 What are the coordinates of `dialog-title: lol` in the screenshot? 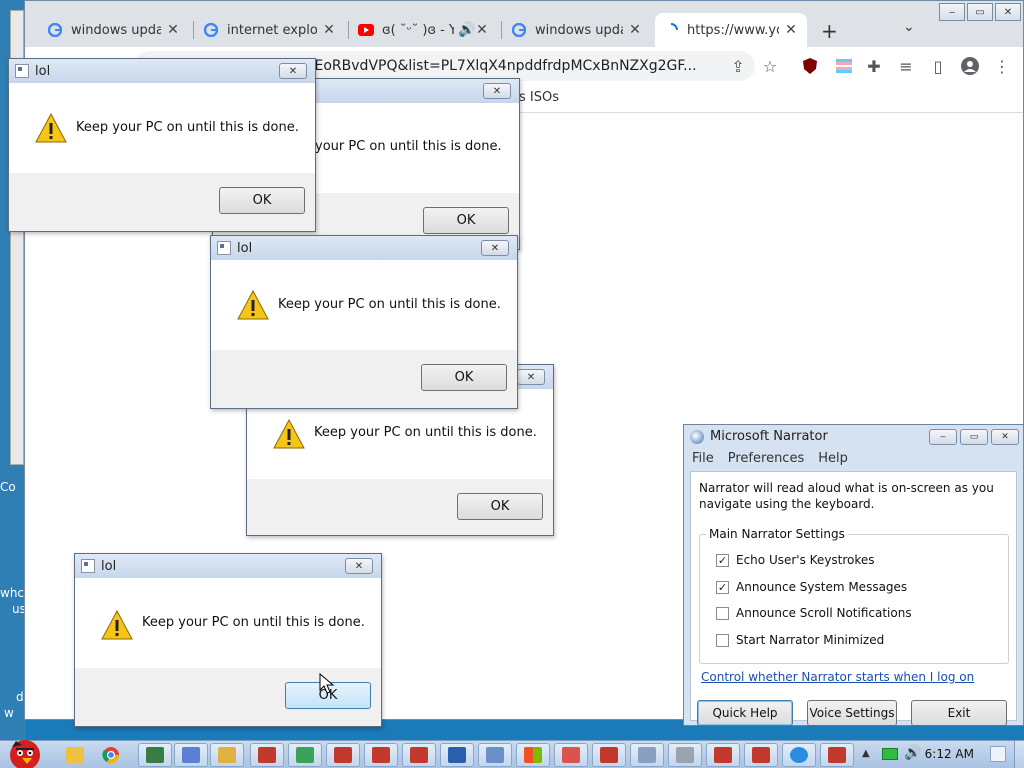 It's located at (43, 71).